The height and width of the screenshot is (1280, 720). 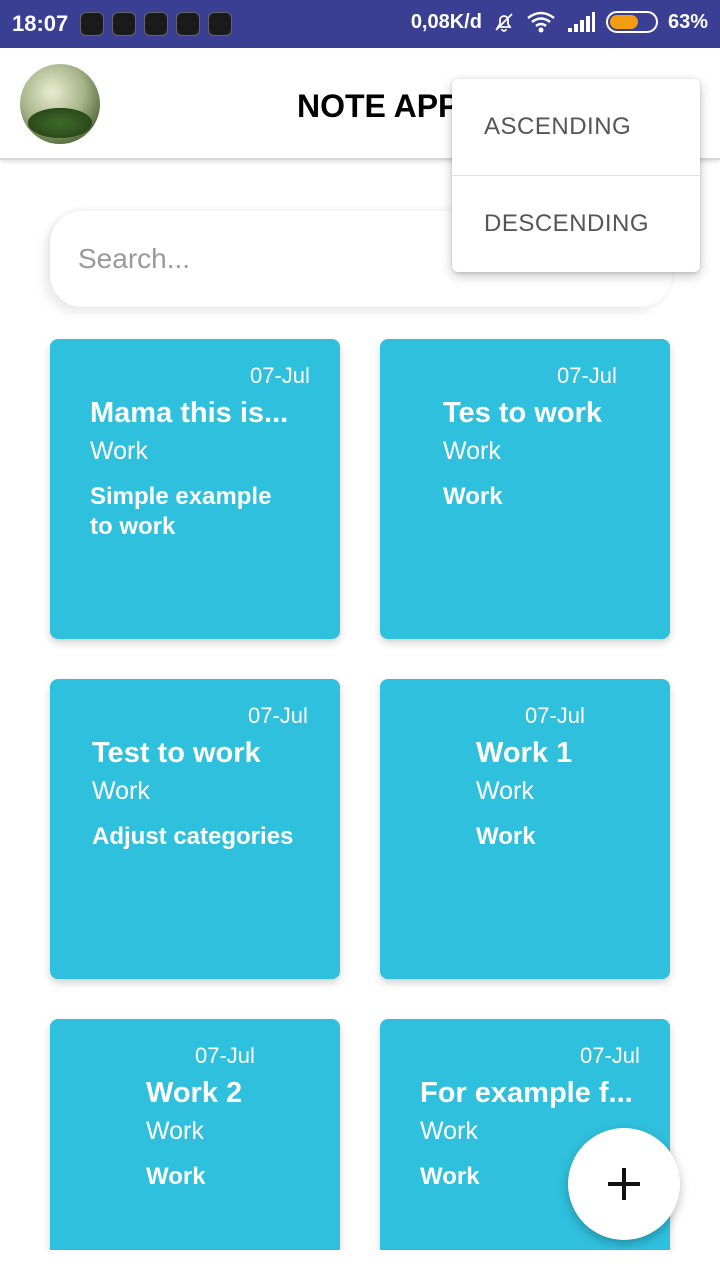 What do you see at coordinates (524, 753) in the screenshot?
I see `note-title: Work 1` at bounding box center [524, 753].